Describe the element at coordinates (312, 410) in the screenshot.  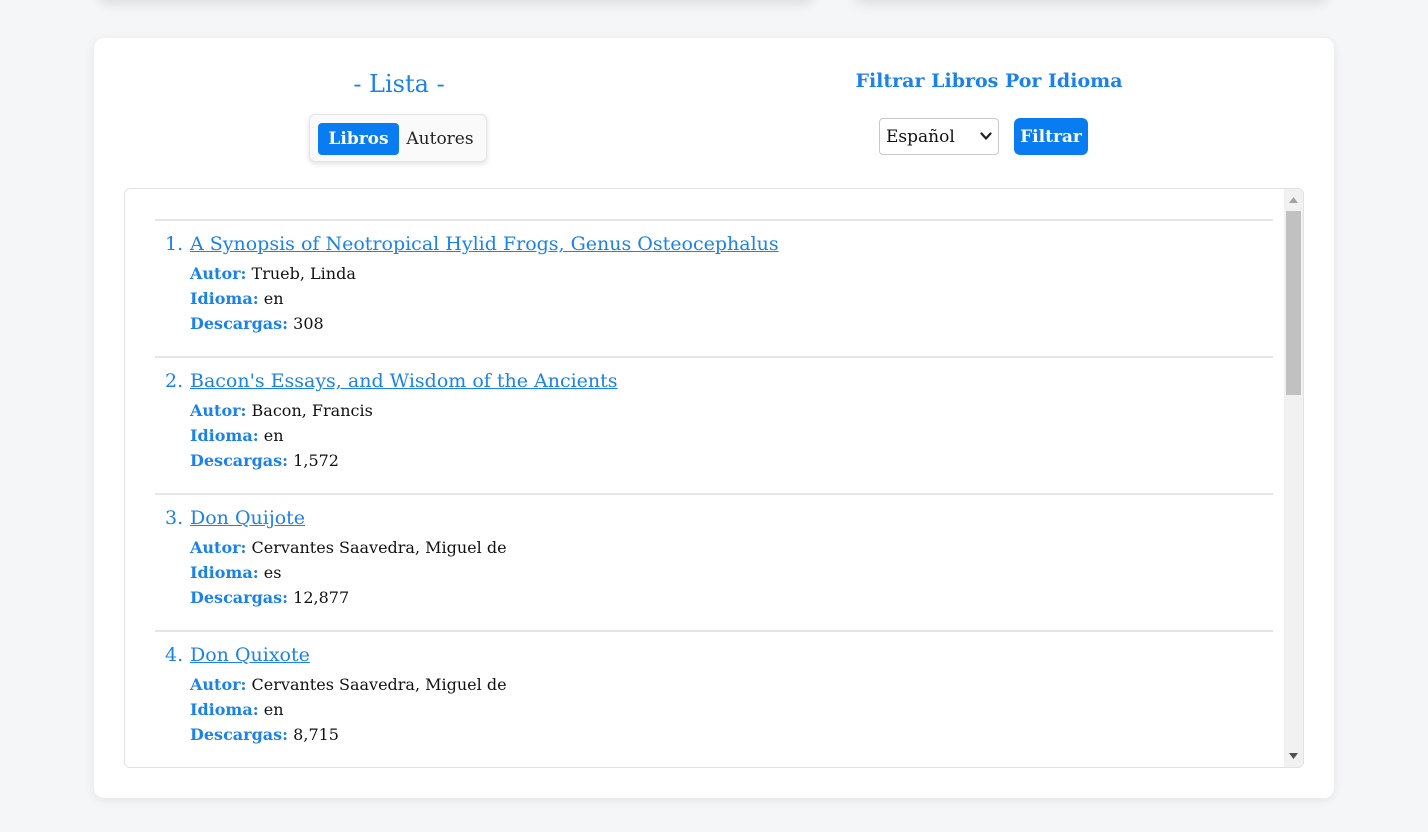
I see `author-value: Bacon, Francis` at that location.